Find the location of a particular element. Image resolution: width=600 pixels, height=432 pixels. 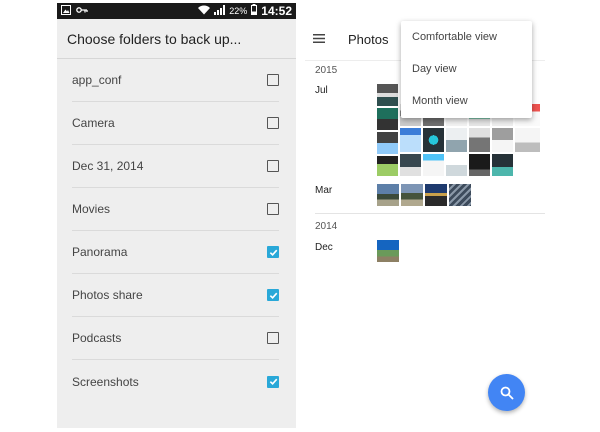

battery-percent: 22% is located at coordinates (238, 11).